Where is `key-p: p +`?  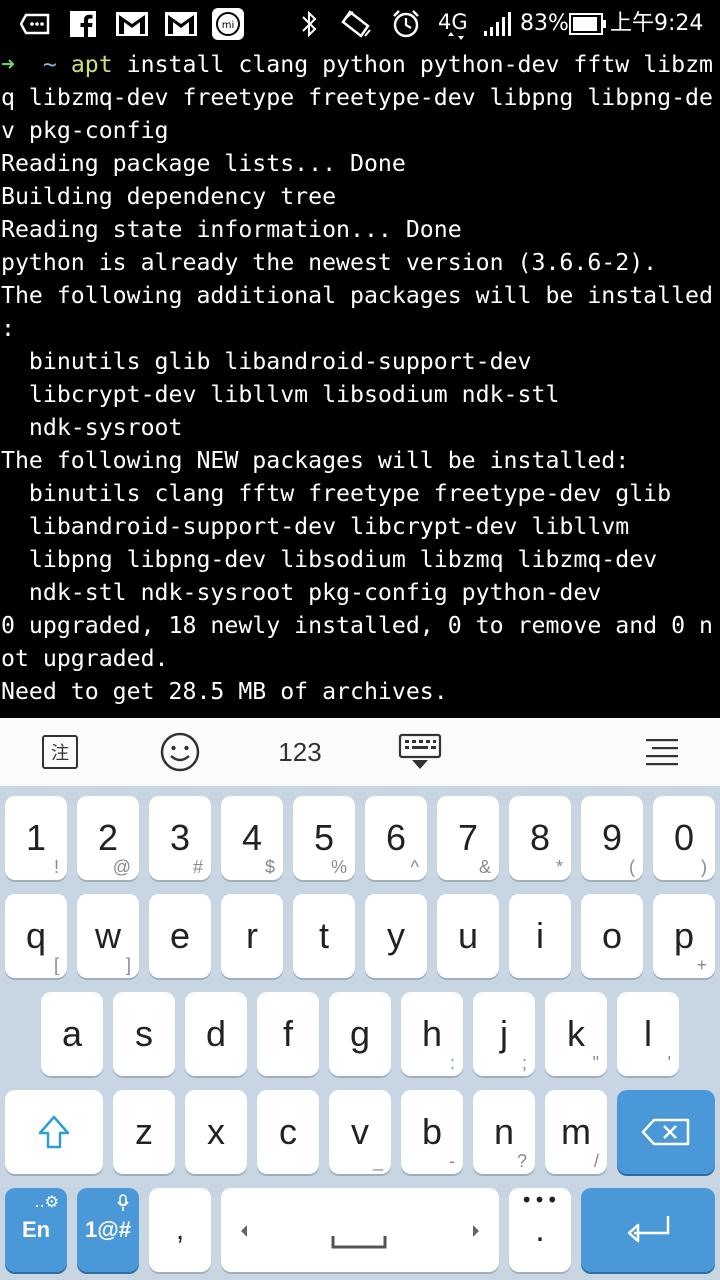 key-p: p + is located at coordinates (684, 936).